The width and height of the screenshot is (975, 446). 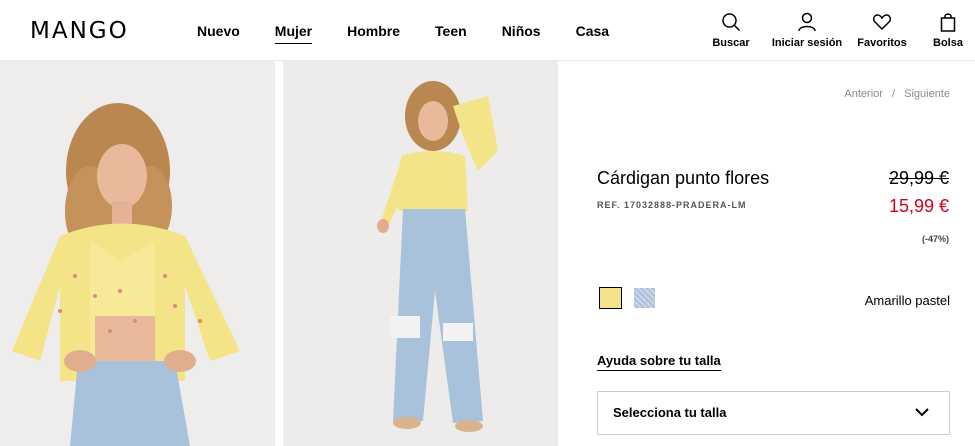 I want to click on login-button: Iniciar sesión, so click(x=807, y=30).